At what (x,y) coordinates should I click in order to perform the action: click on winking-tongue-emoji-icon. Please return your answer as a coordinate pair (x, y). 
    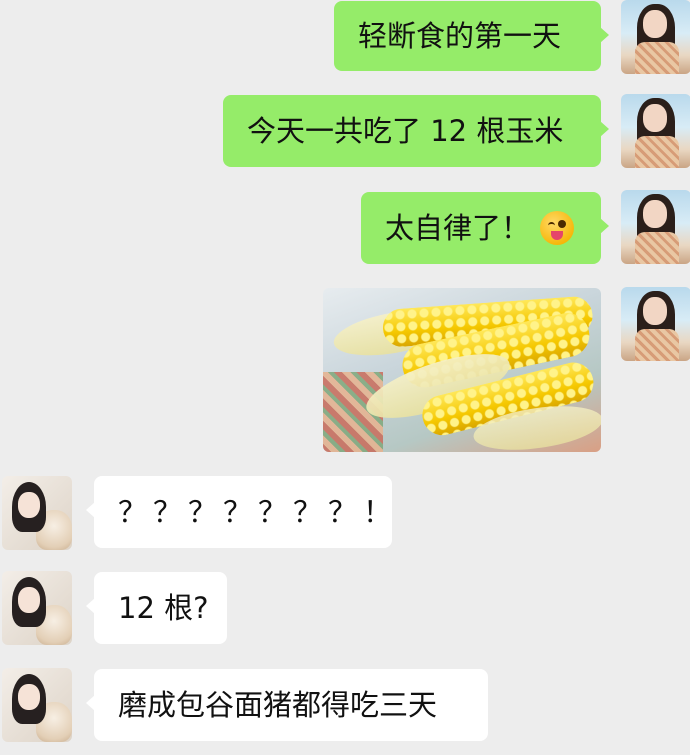
    Looking at the image, I should click on (557, 228).